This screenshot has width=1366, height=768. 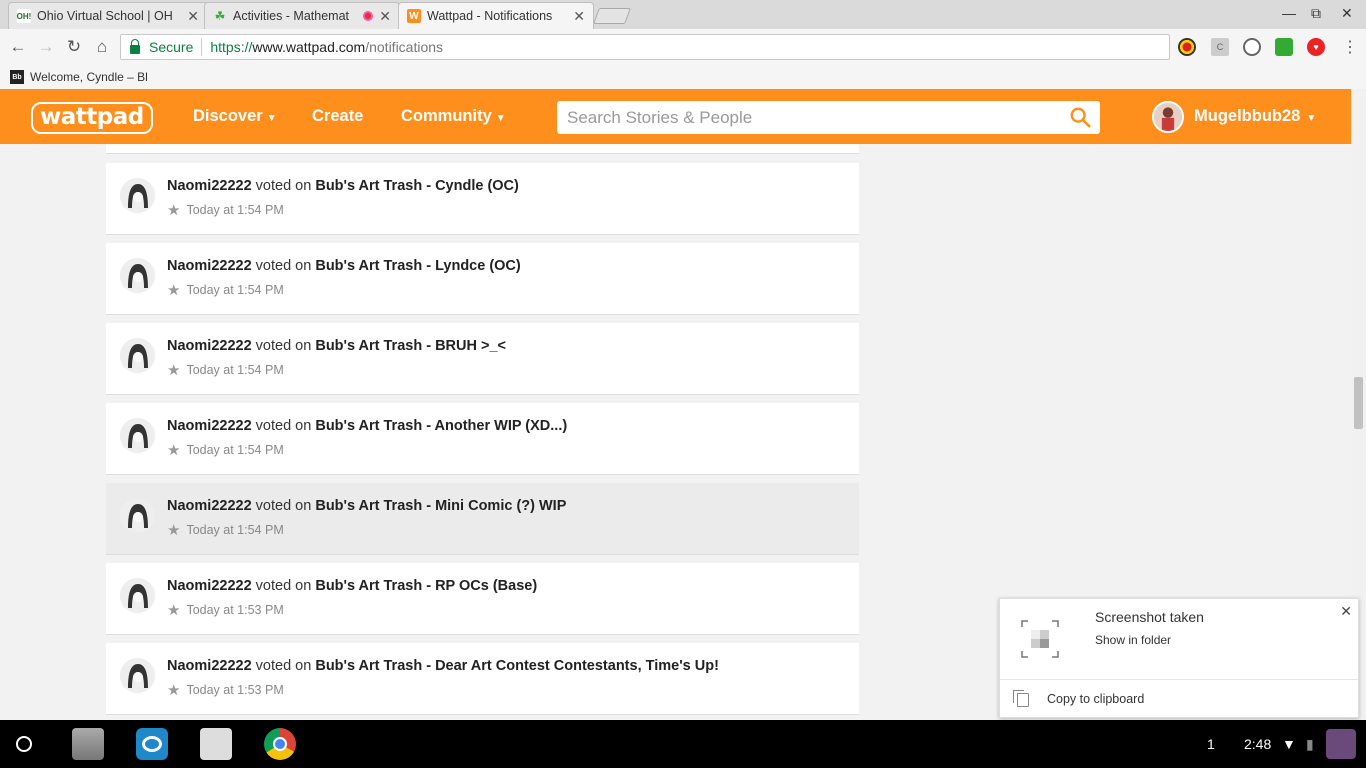 I want to click on nav-community: Community ▼, so click(x=453, y=116).